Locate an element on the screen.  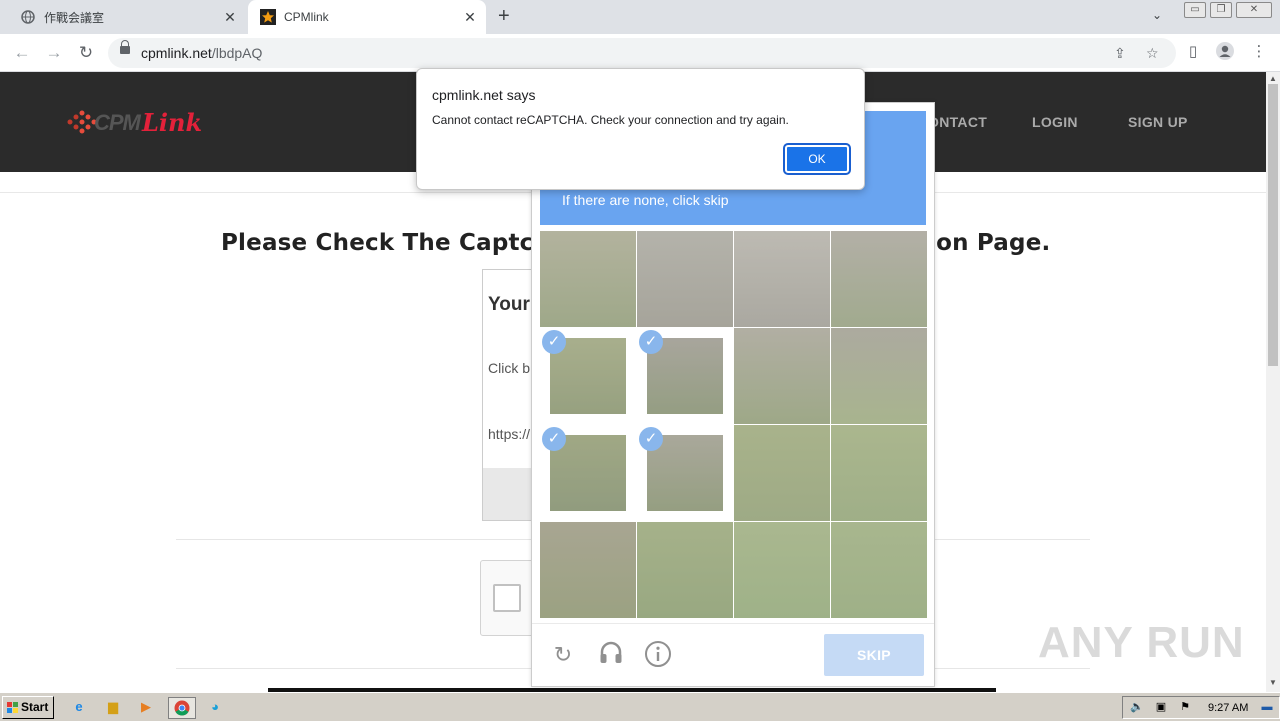
back-icon: ← is located at coordinates (22, 53).